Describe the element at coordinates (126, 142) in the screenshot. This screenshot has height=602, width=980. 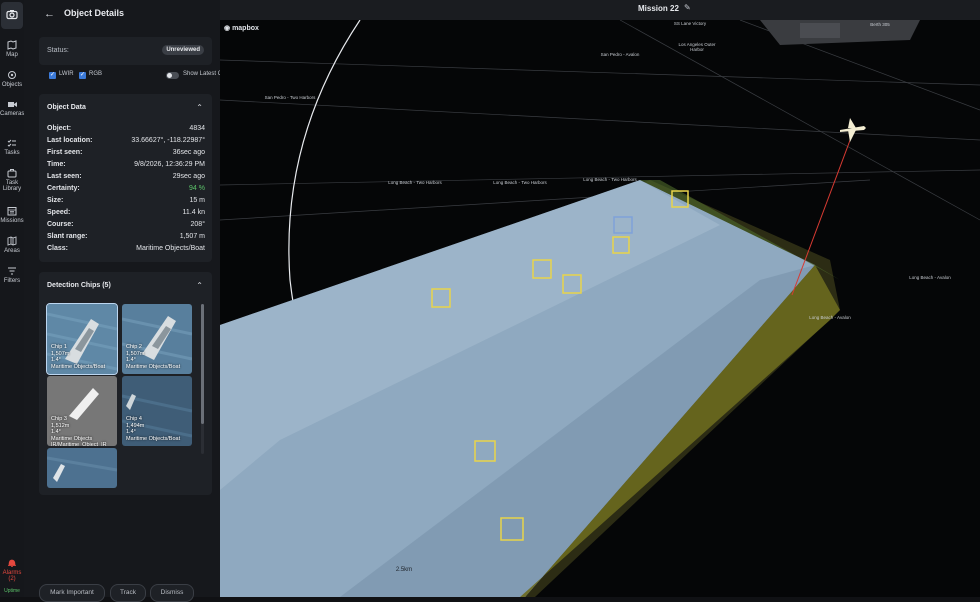
I see `data-row-last-location: Last location: 33.66627°, -118.22987°` at that location.